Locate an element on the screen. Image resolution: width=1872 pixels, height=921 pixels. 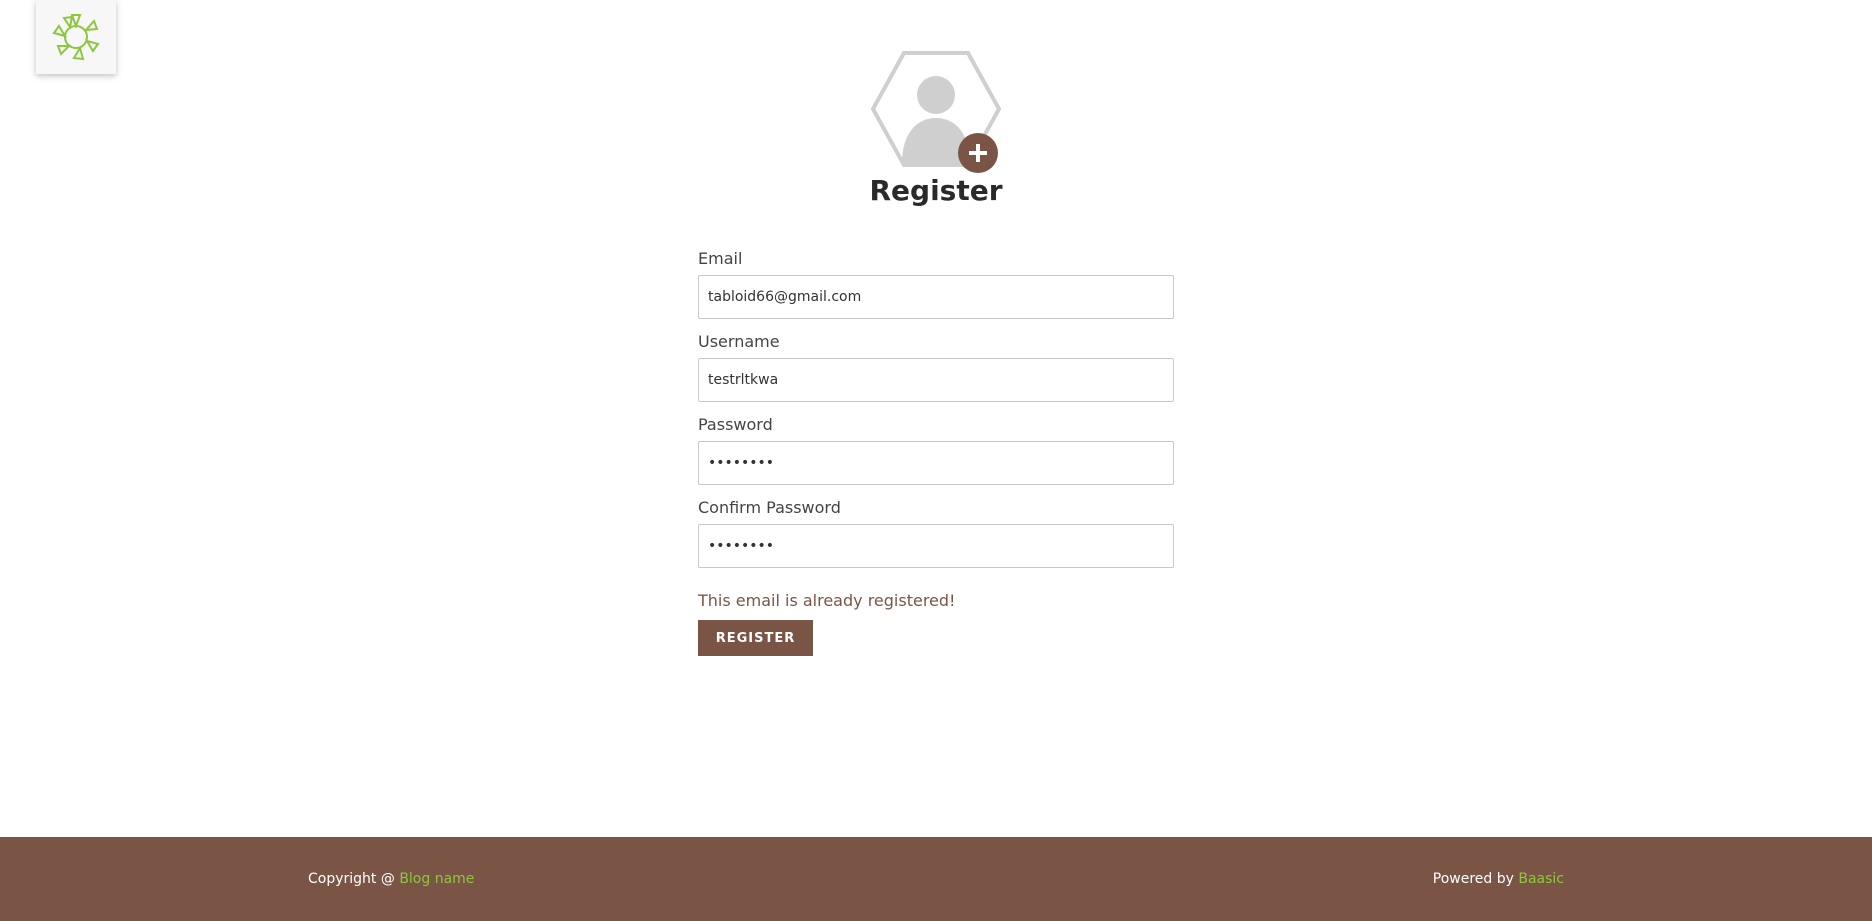
error-message: This email is already registered! is located at coordinates (827, 600).